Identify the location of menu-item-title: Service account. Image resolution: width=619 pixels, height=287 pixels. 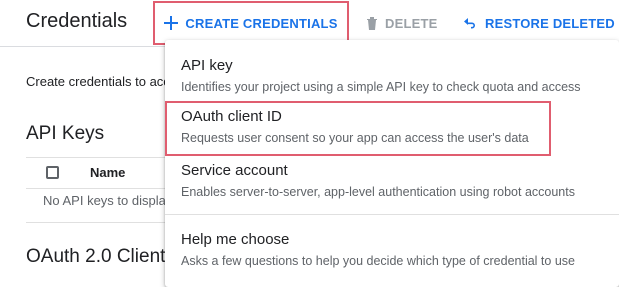
(234, 170).